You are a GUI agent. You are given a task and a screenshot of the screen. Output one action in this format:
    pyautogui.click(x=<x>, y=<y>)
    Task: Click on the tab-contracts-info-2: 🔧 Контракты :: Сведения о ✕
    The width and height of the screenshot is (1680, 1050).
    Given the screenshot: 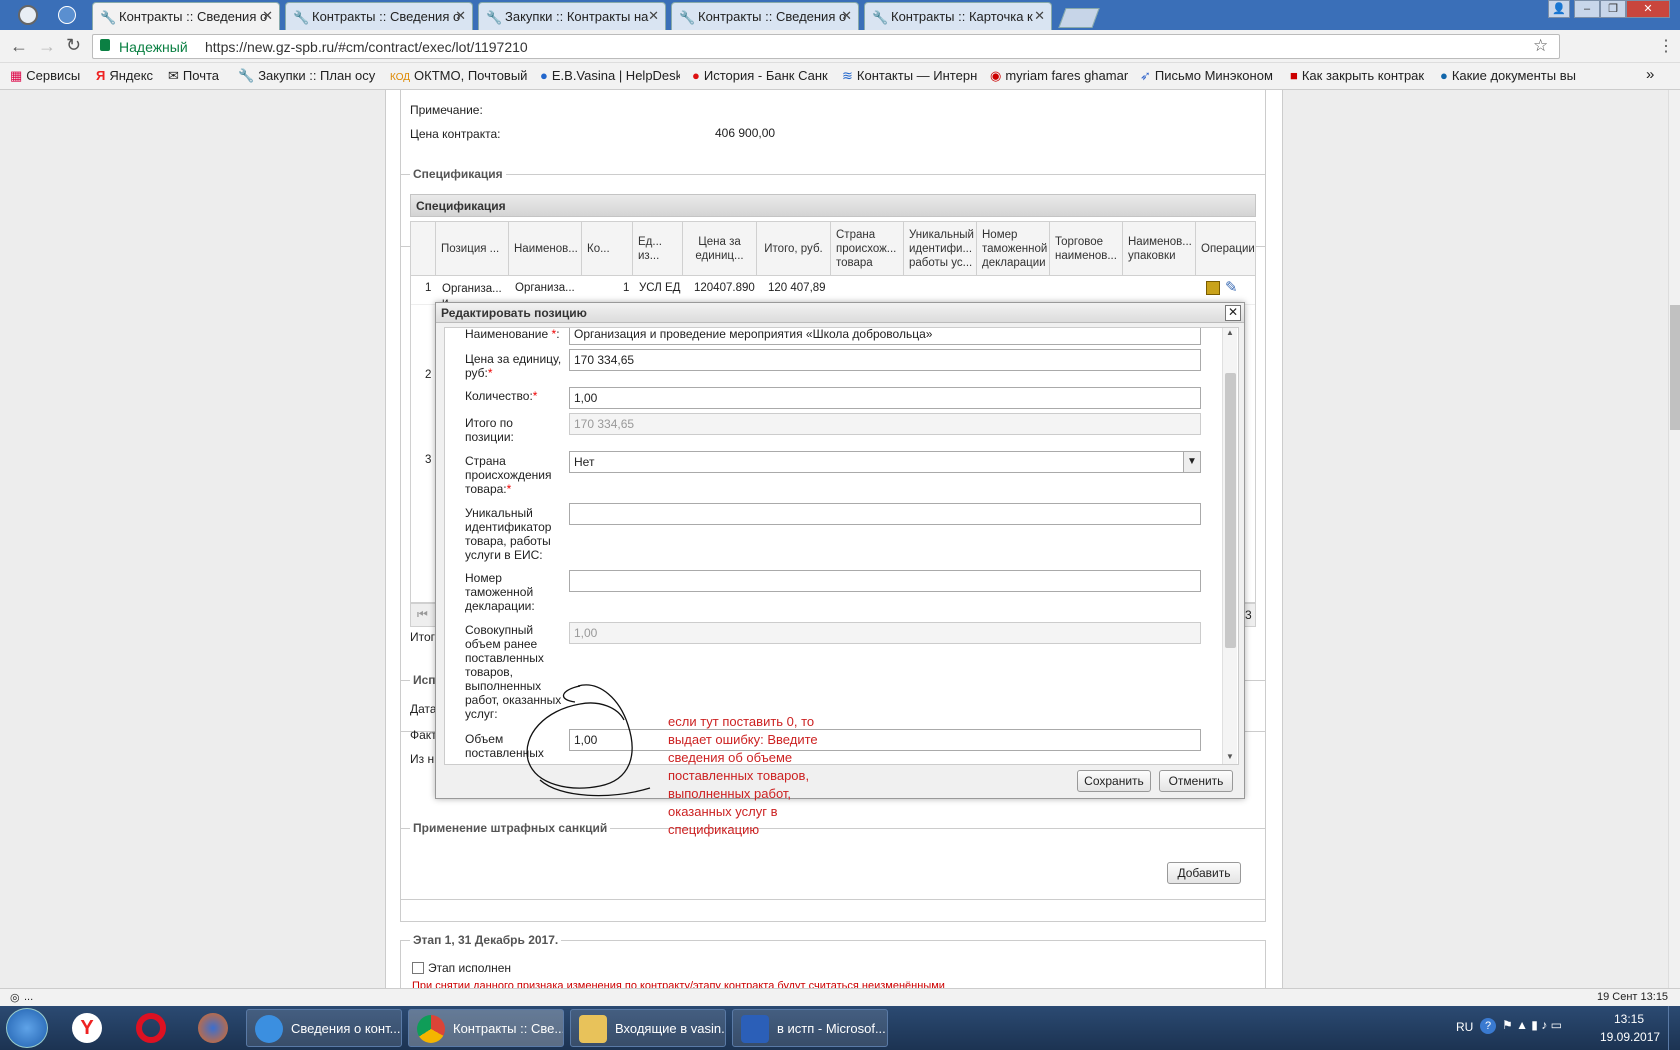 What is the action you would take?
    pyautogui.click(x=379, y=16)
    